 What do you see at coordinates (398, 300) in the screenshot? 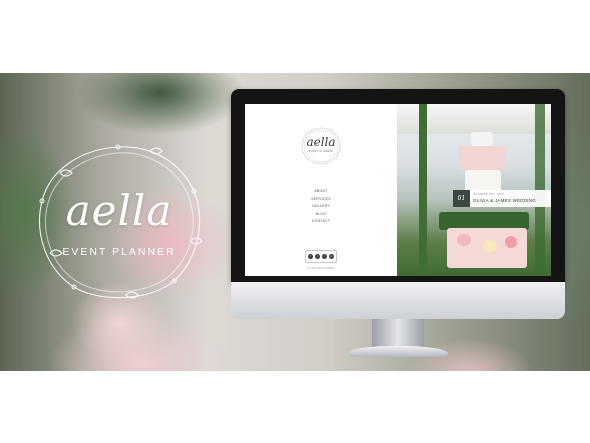
I see `monitor-chin` at bounding box center [398, 300].